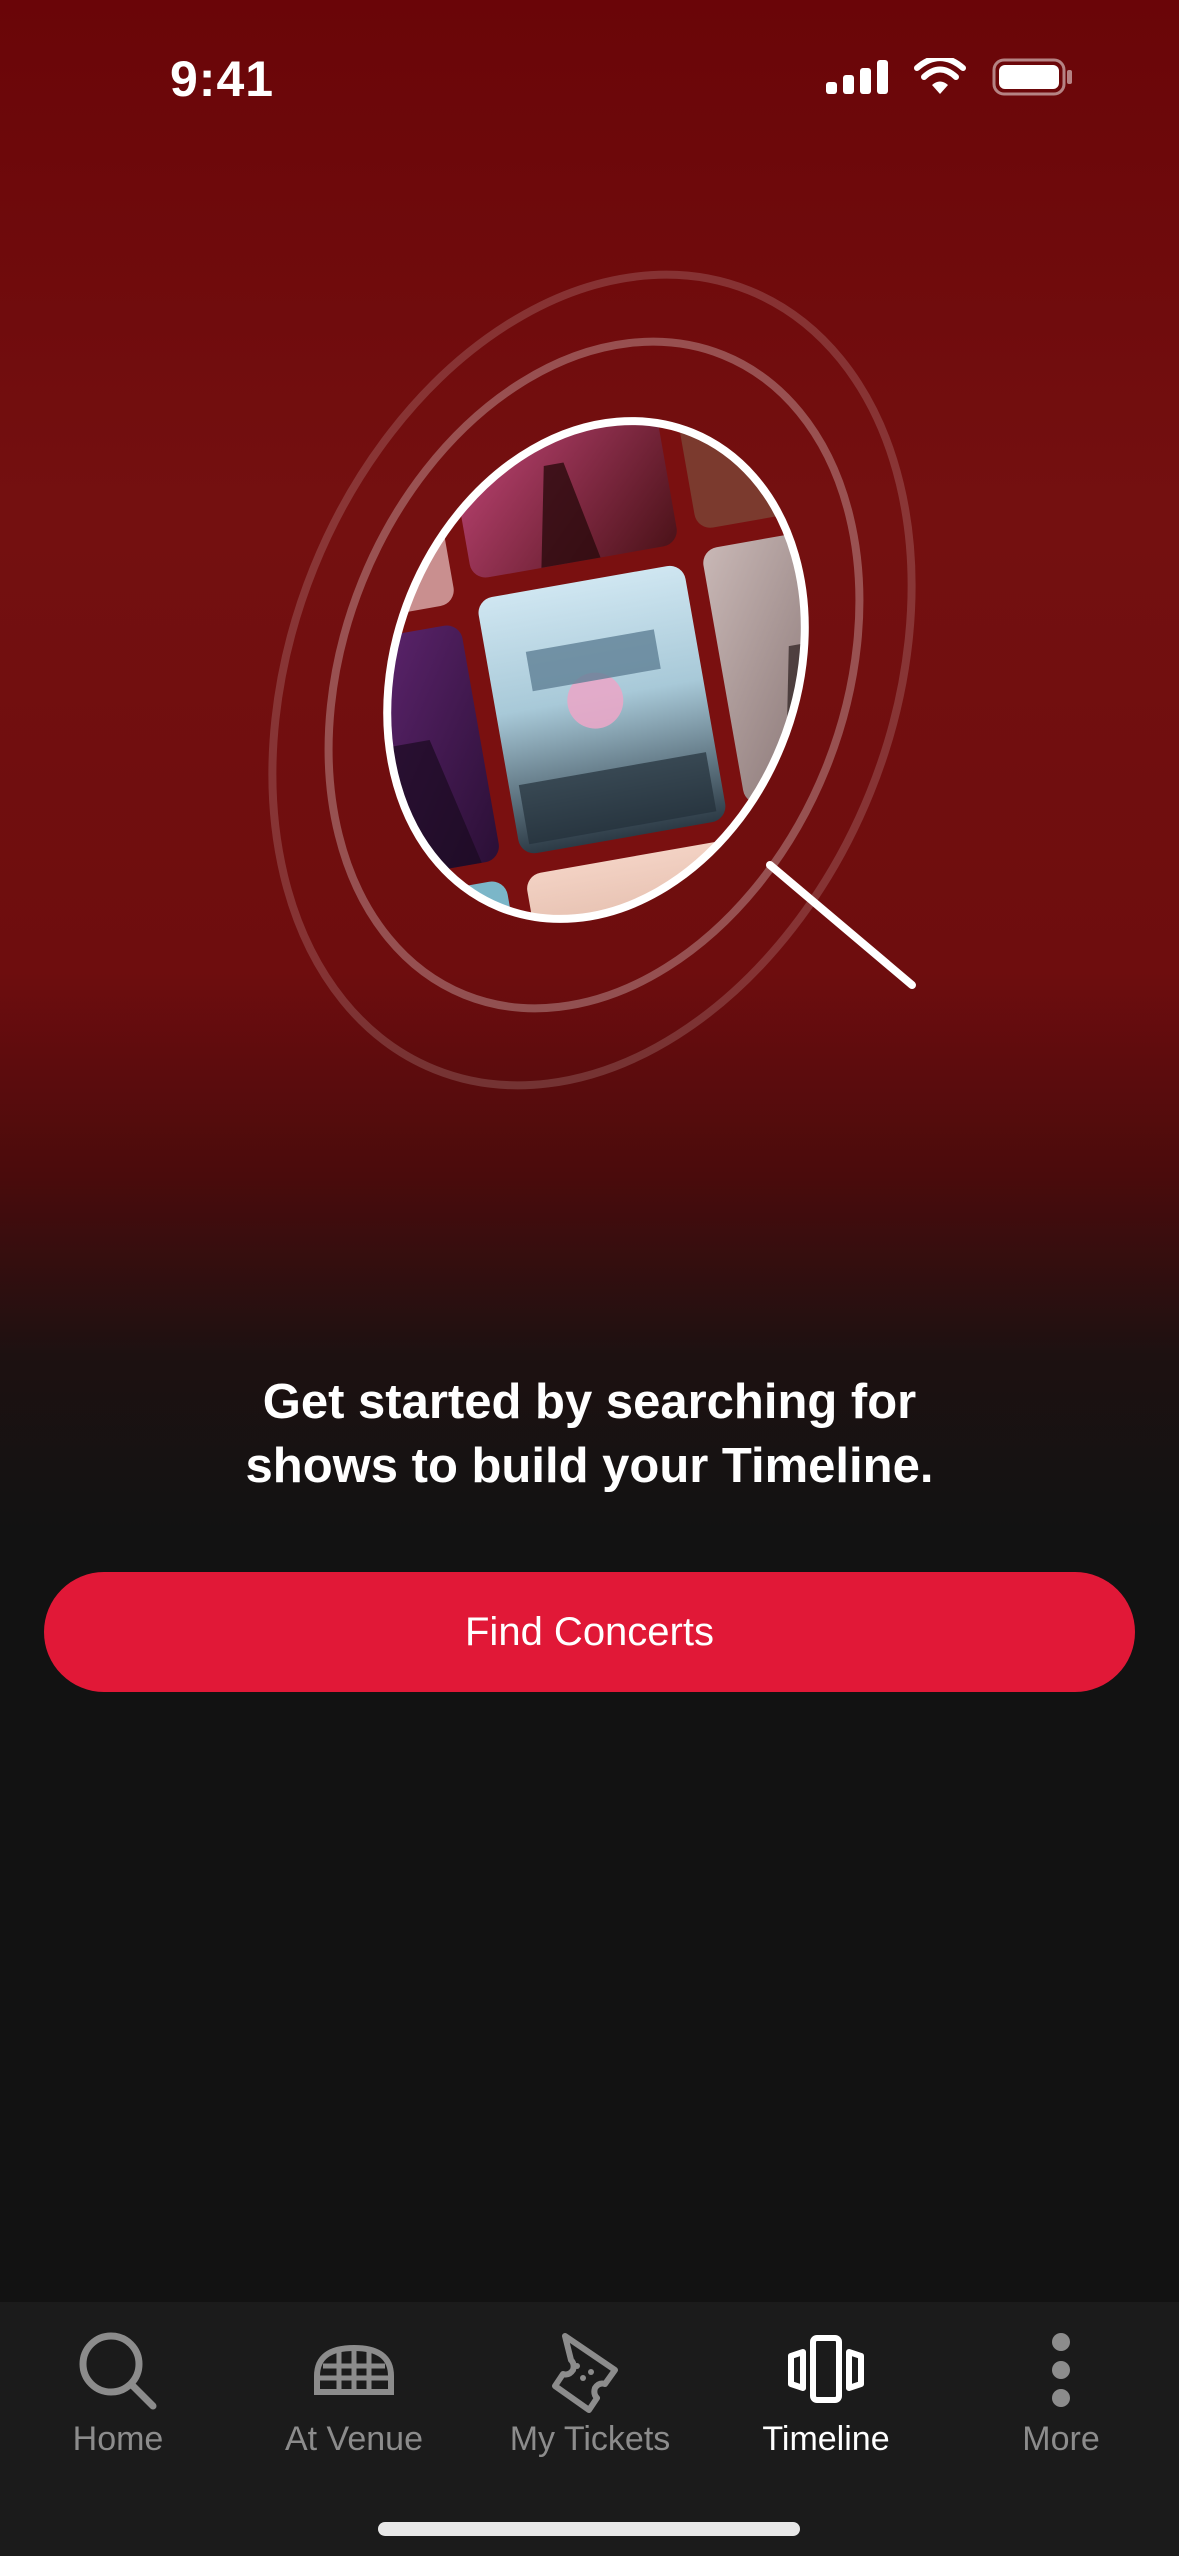 This screenshot has width=1179, height=2556. I want to click on tab-timeline: Timeline, so click(826, 2402).